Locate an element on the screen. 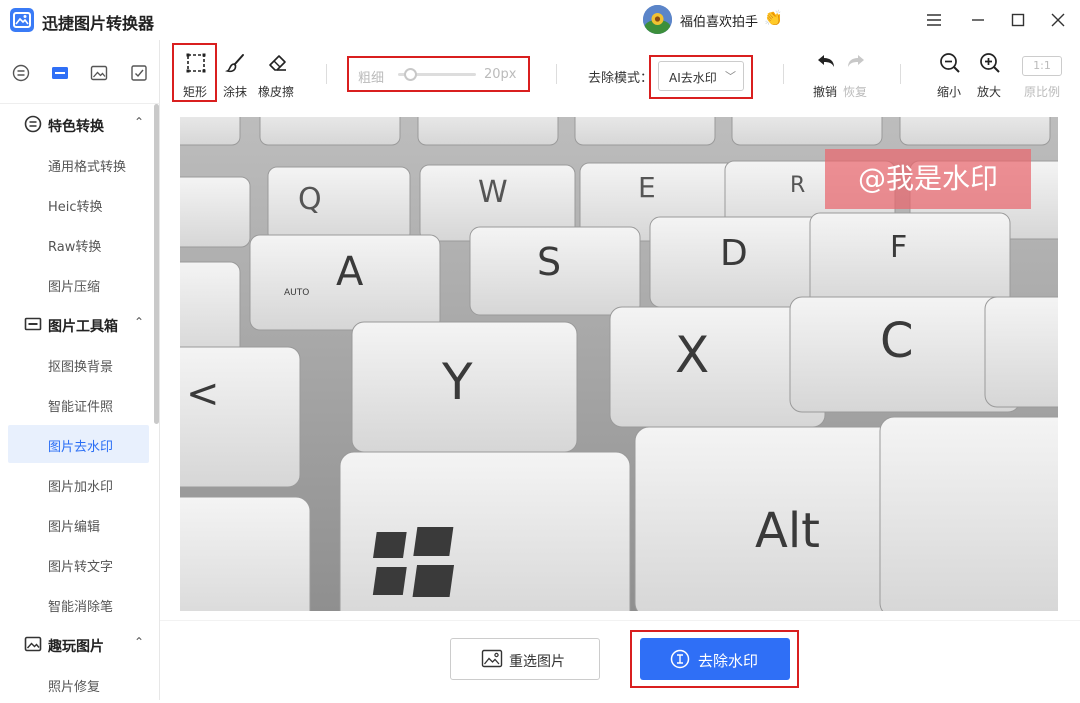 Image resolution: width=1080 pixels, height=703 pixels. removal-mode-label: 去除模式： is located at coordinates (621, 78).